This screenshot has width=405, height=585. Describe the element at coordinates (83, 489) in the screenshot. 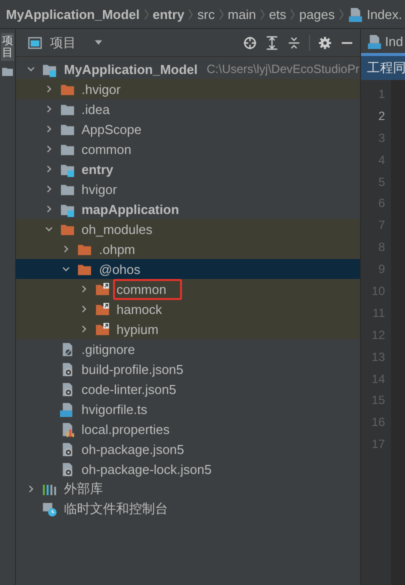

I see `tree-item-label: 外部库` at that location.